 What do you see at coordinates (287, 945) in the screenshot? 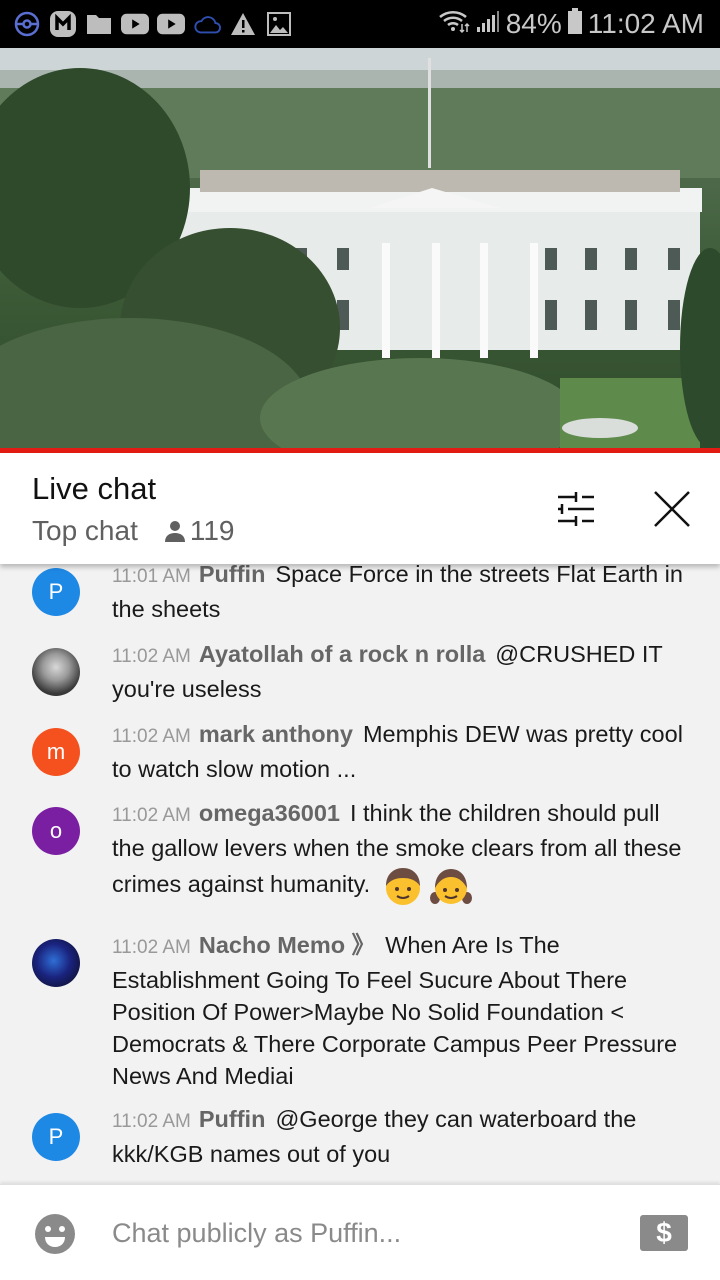
I see `message-author: Nacho Memo 》` at bounding box center [287, 945].